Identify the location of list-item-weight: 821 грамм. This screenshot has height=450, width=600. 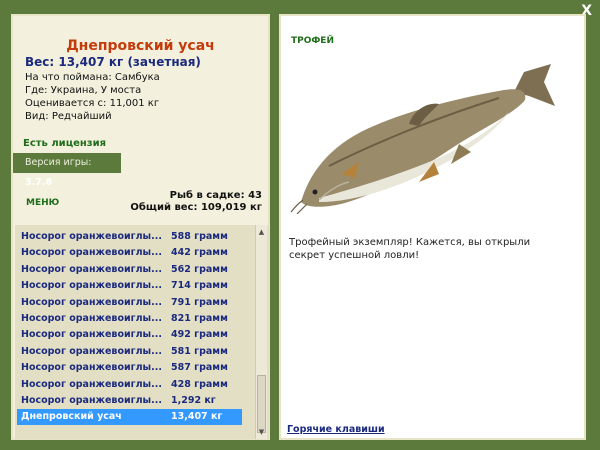
(199, 318).